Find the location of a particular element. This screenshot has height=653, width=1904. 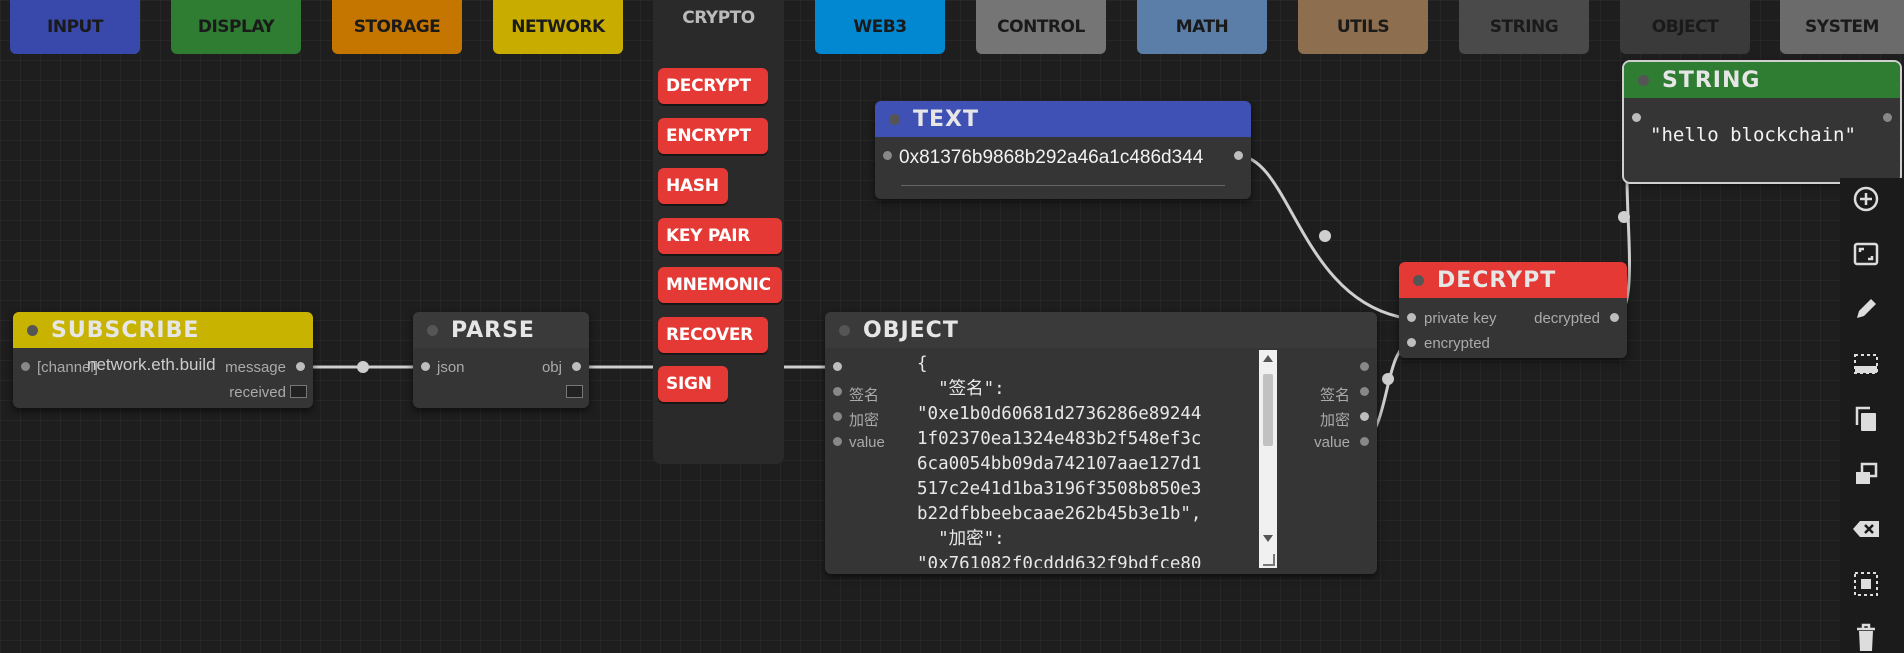

object-node-header: OBJECT is located at coordinates (1101, 330).